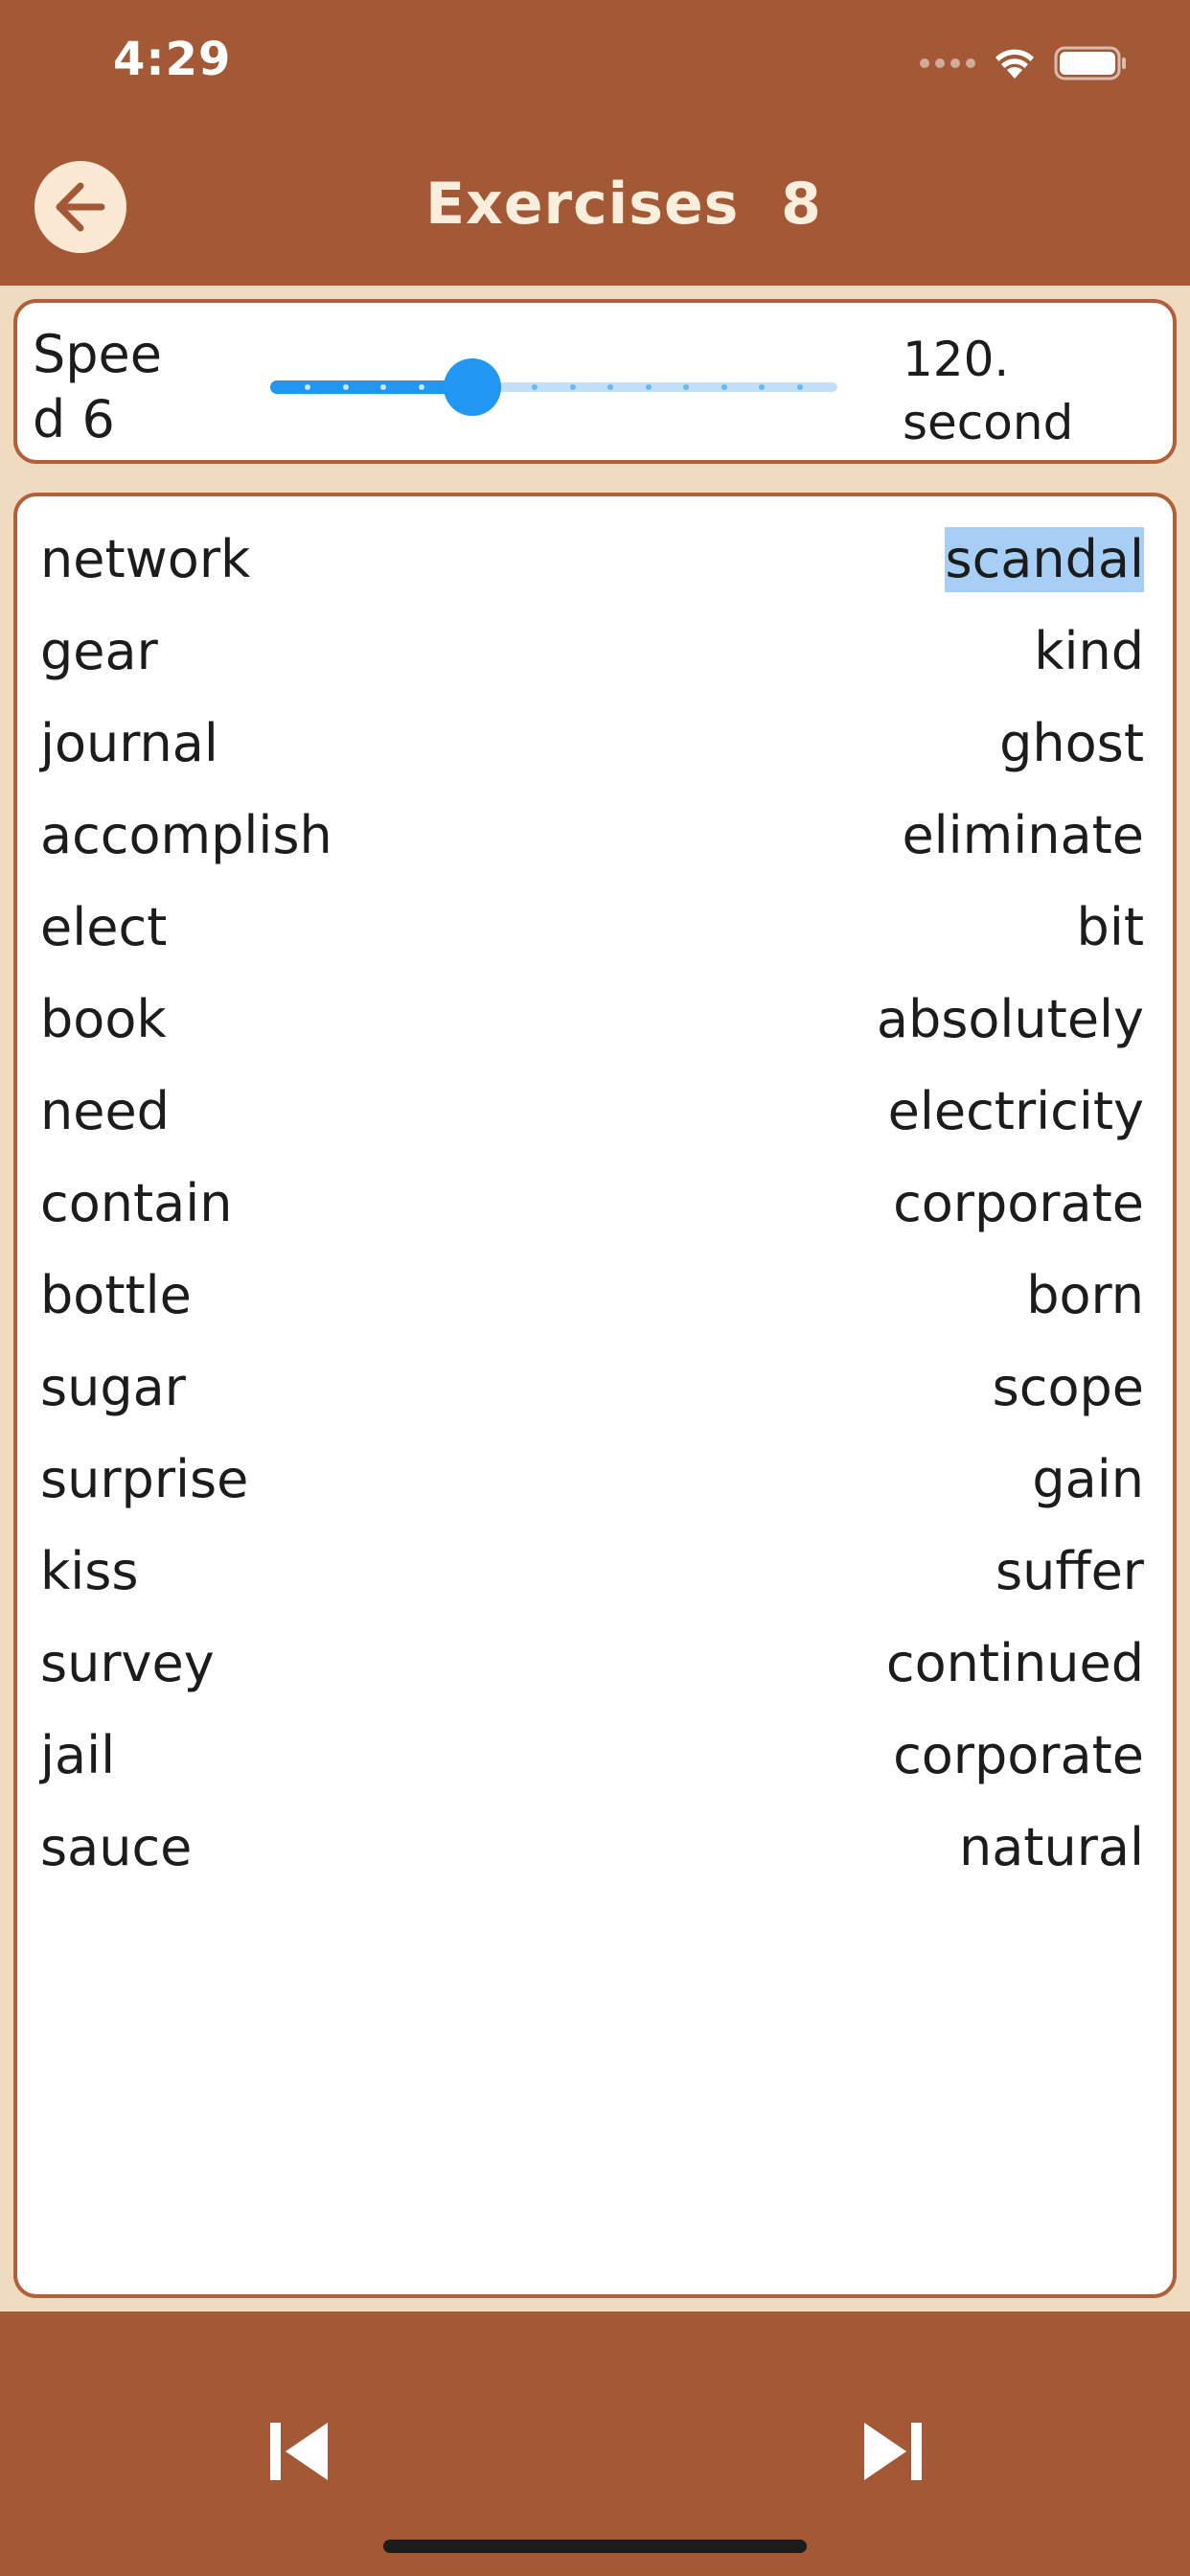  What do you see at coordinates (595, 1020) in the screenshot?
I see `word-row: book absolutely` at bounding box center [595, 1020].